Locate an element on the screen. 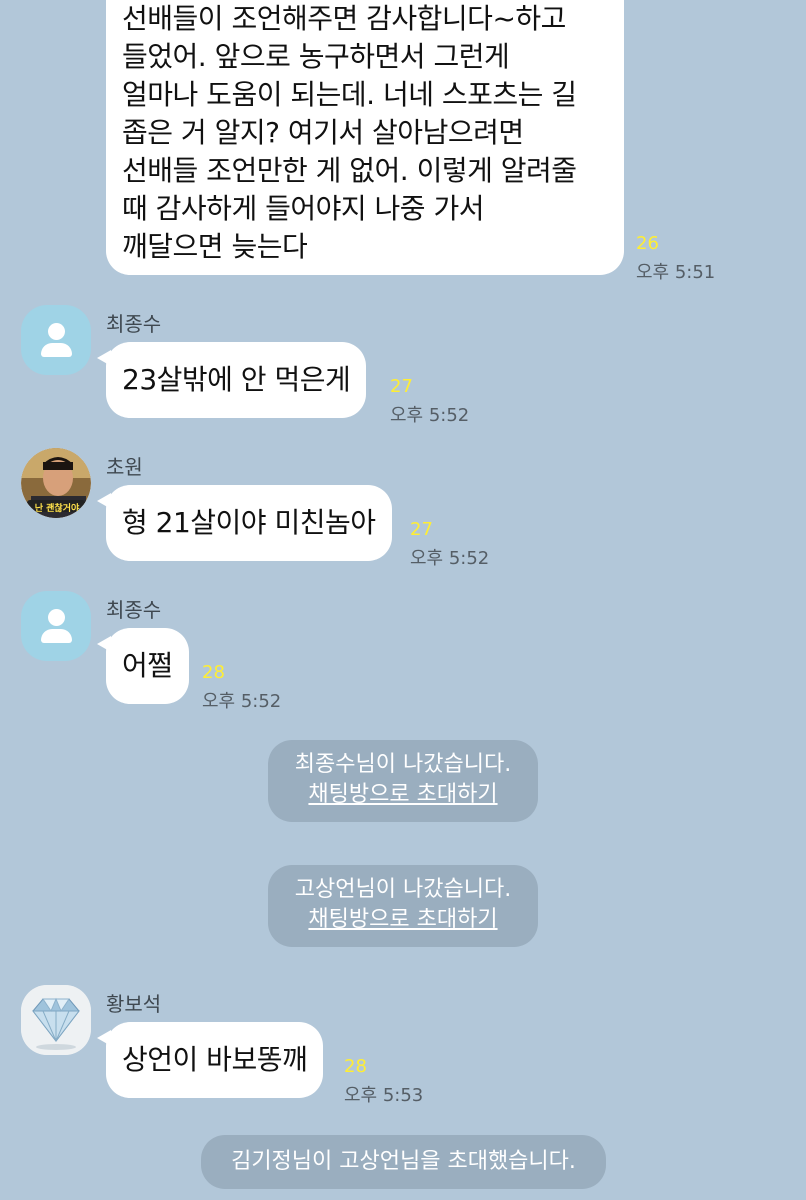  system-notice: 최종수님이 나갔습니다. 채팅방으로 초대하기 is located at coordinates (403, 781).